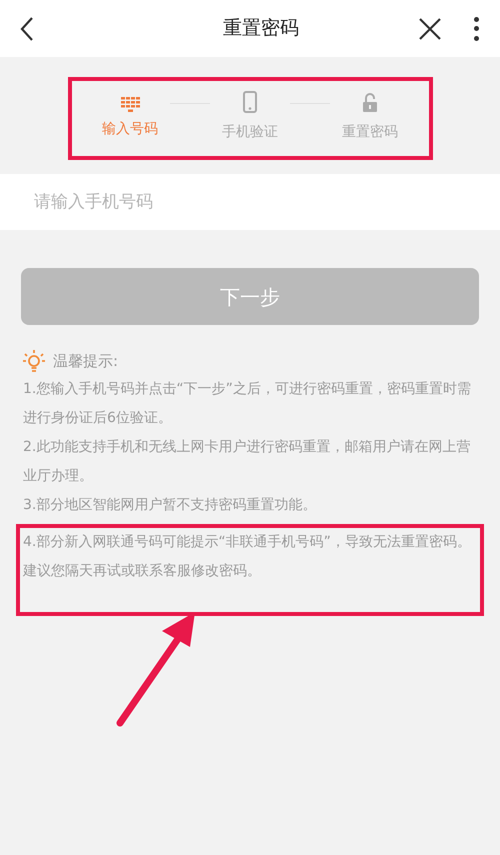  Describe the element at coordinates (247, 404) in the screenshot. I see `tip-text: 1.您输入手机号码并点击“下一步”之后，可进行密码重置，密码重置时需进行身份证后6位验证。` at that location.